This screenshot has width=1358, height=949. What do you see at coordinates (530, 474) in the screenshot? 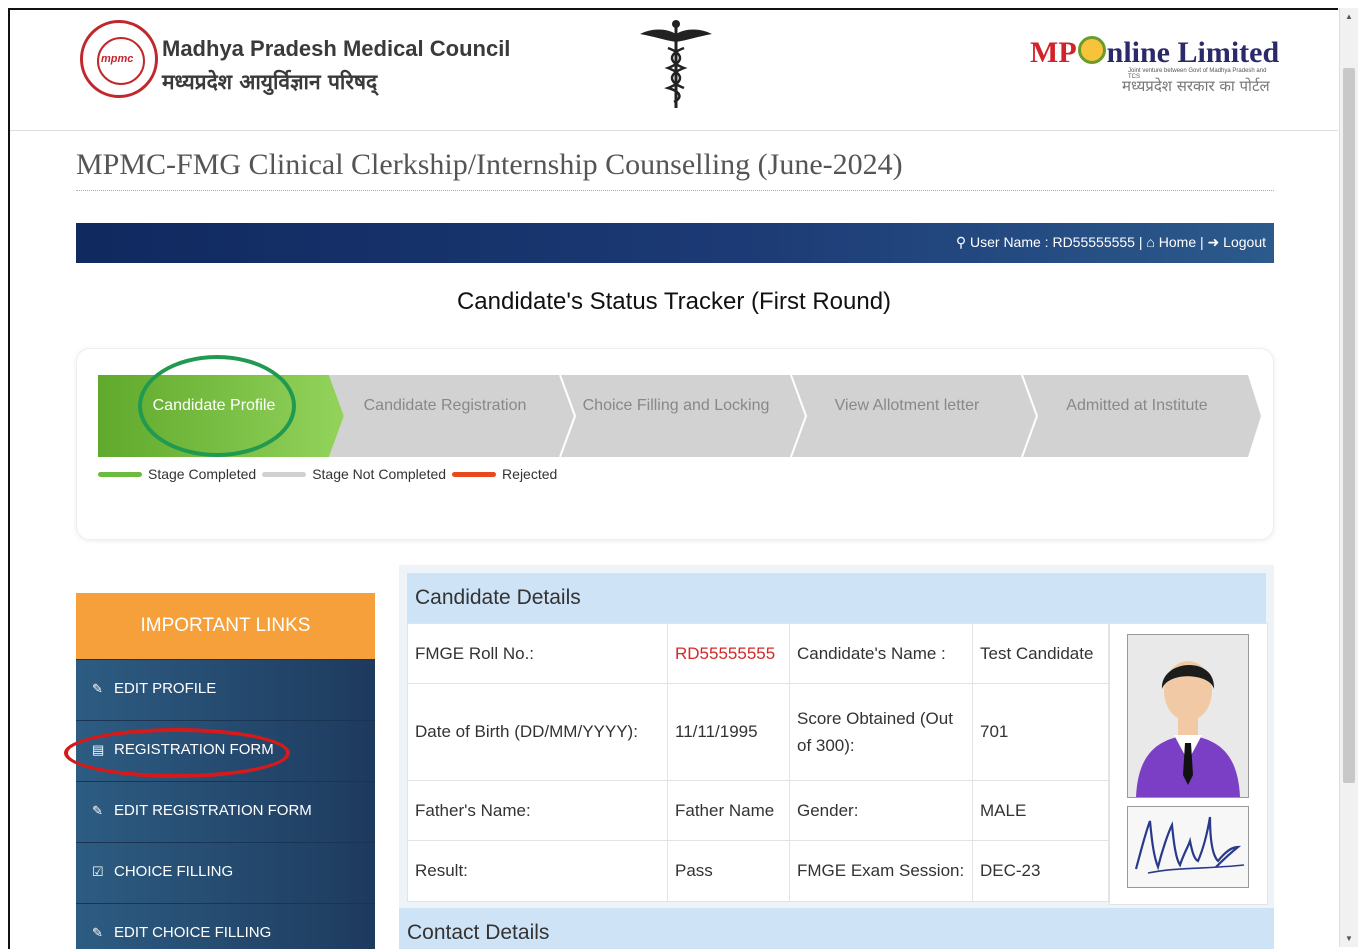
I see `legend-rejected-label: Rejected` at bounding box center [530, 474].